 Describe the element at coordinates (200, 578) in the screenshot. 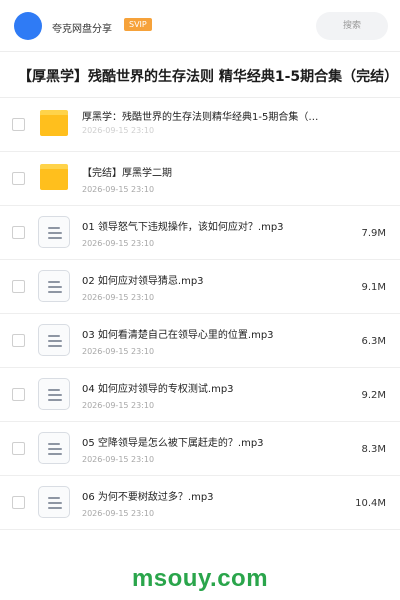

I see `watermark-text: msouy.com` at that location.